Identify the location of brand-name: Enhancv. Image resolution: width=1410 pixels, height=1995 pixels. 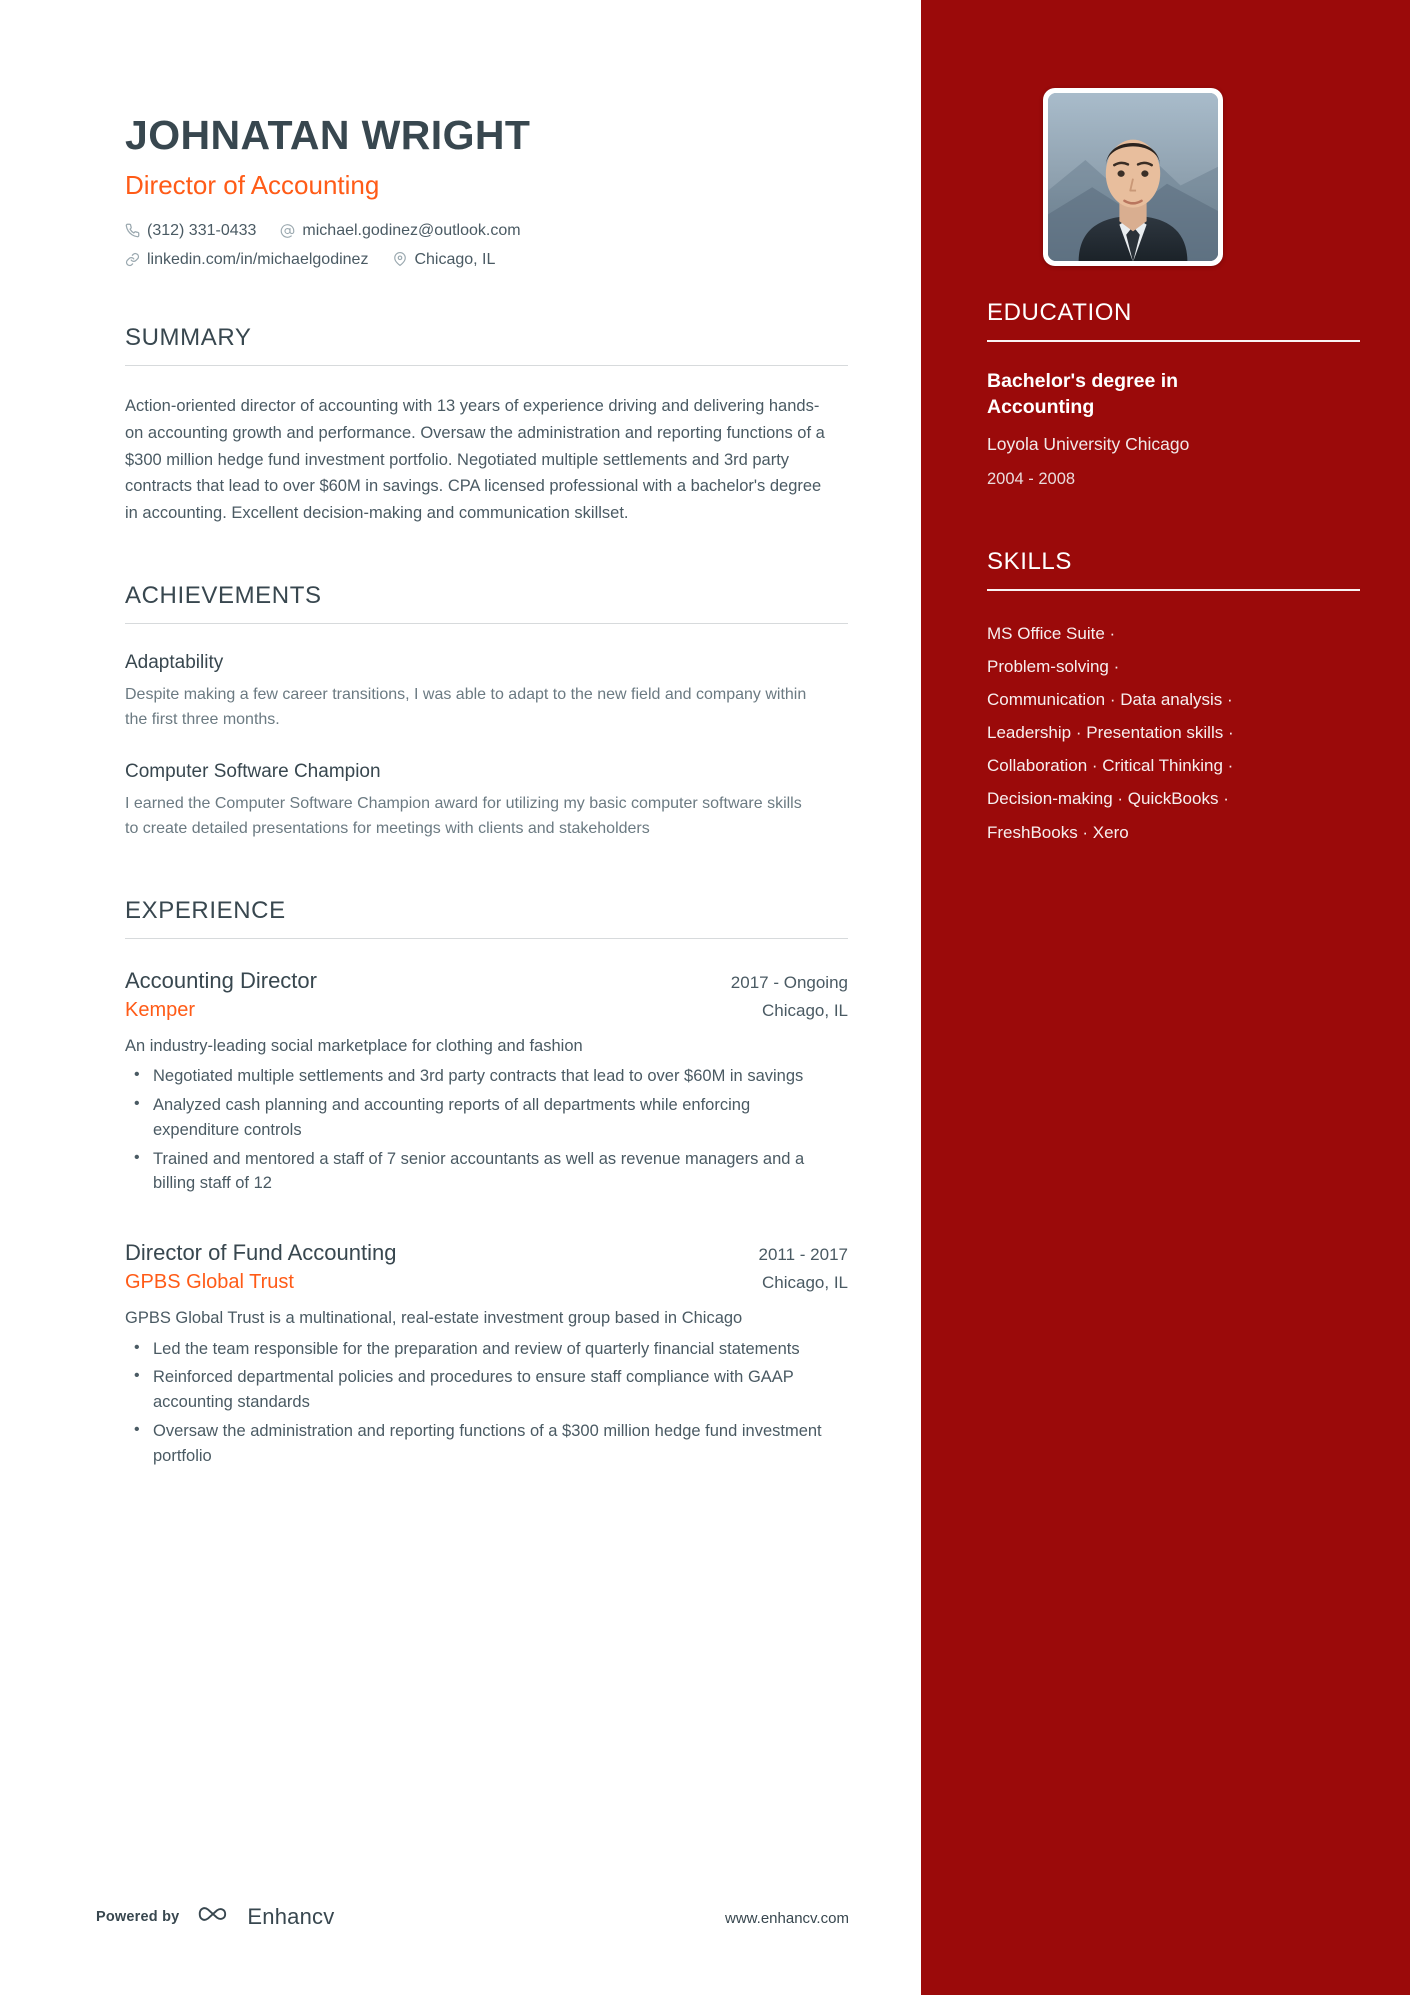
(291, 1916).